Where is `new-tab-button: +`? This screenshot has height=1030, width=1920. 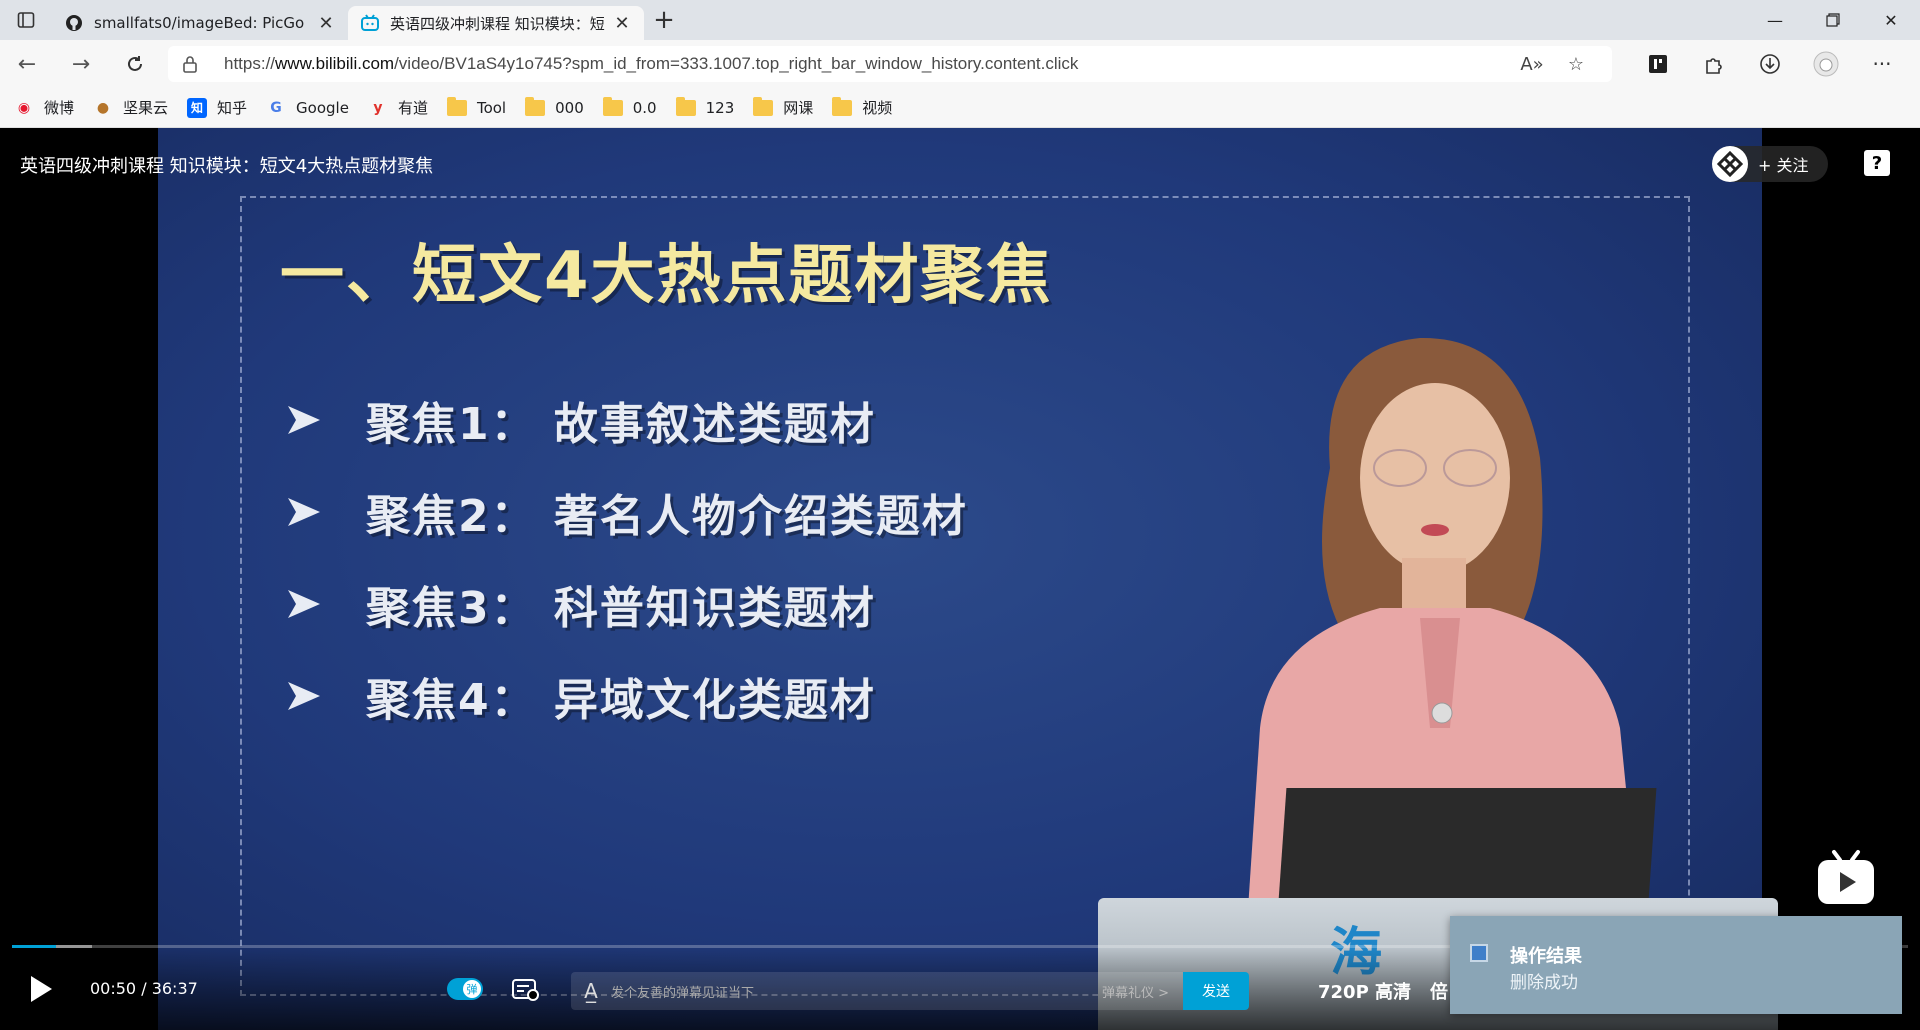 new-tab-button: + is located at coordinates (664, 20).